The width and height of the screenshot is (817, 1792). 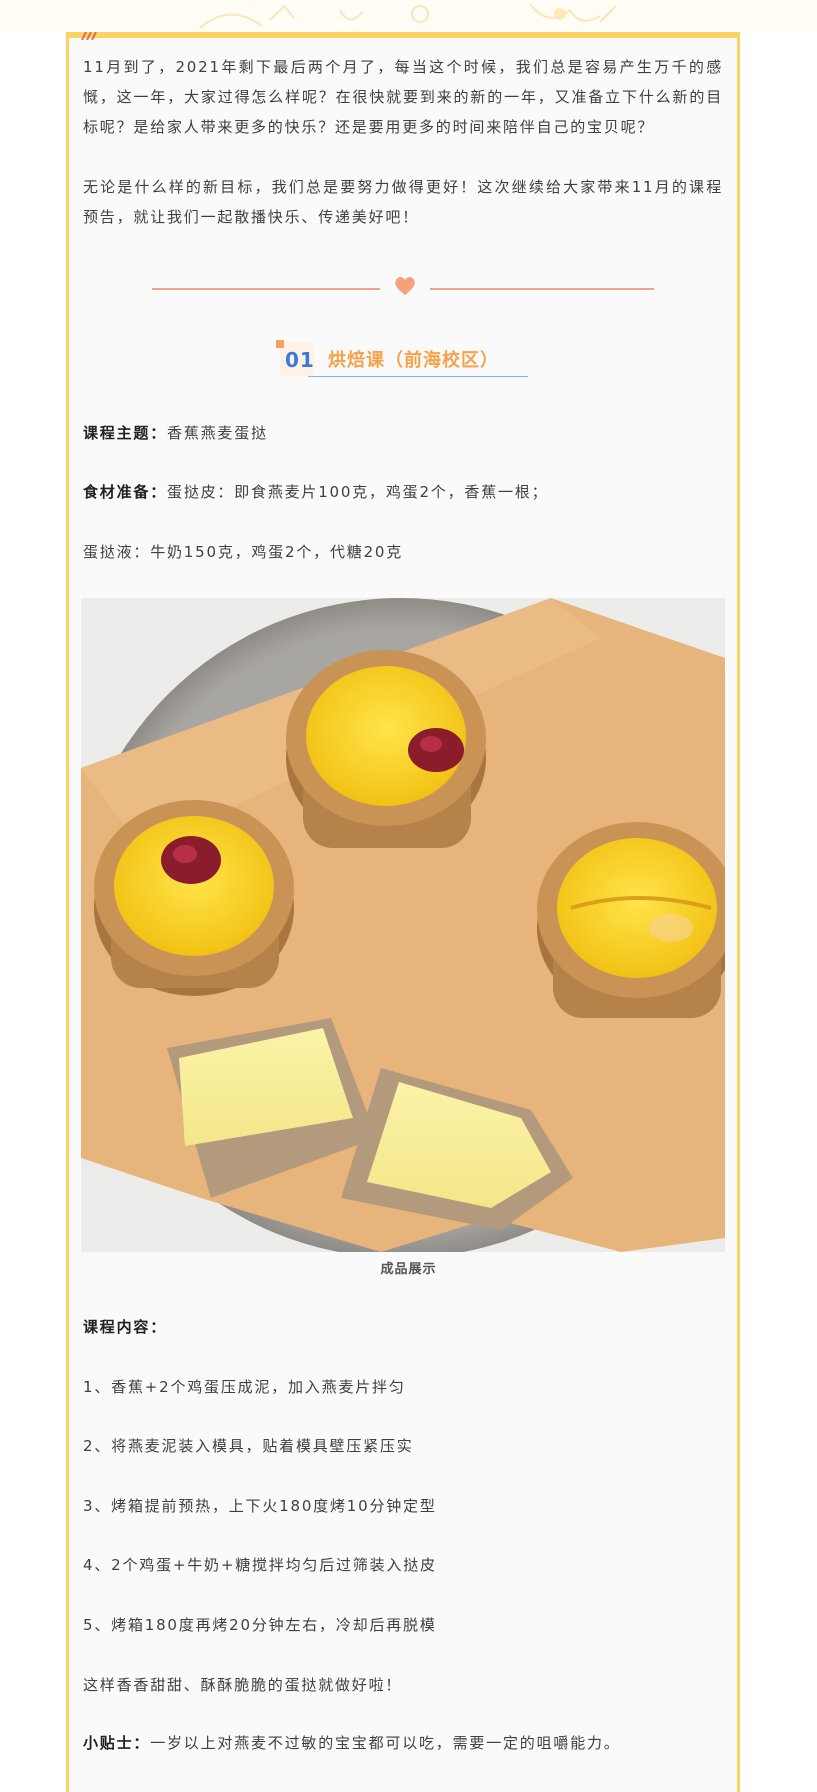 I want to click on photo-caption: 成品展示, so click(x=408, y=1269).